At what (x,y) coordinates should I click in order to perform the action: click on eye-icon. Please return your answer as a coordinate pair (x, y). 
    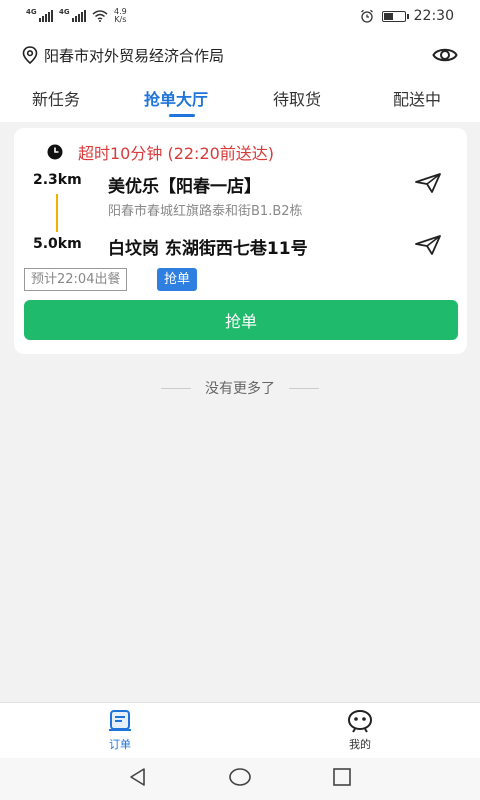
    Looking at the image, I should click on (445, 55).